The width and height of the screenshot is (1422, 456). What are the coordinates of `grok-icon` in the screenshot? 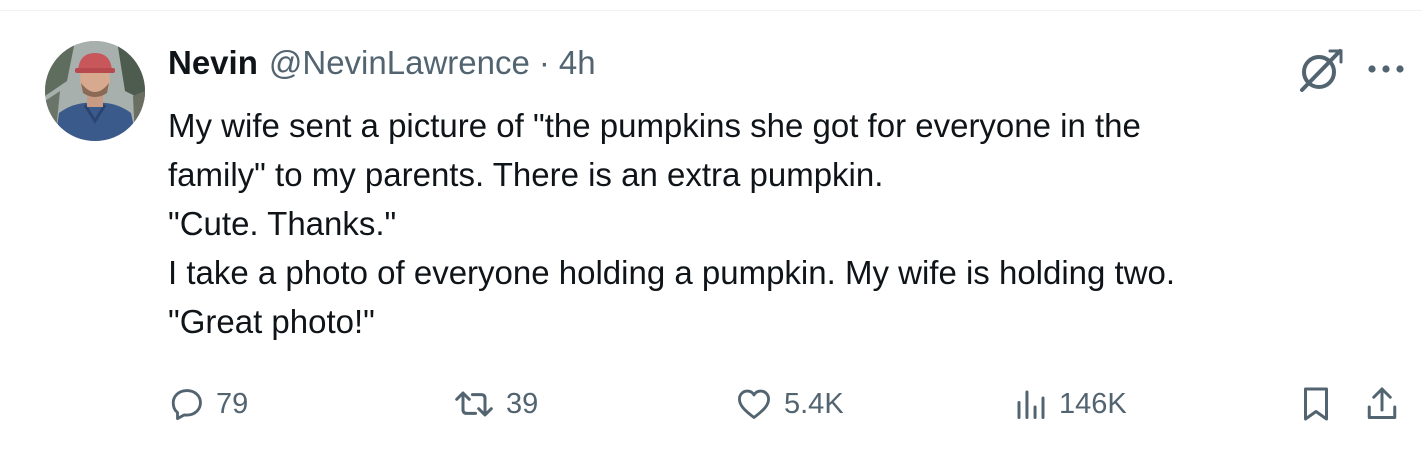 It's located at (1321, 70).